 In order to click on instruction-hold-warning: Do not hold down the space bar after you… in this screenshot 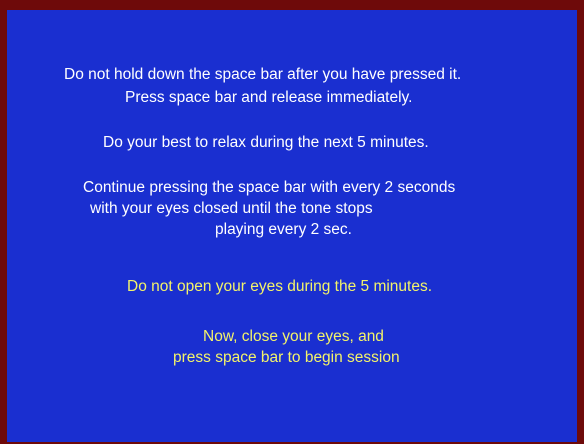, I will do `click(263, 74)`.